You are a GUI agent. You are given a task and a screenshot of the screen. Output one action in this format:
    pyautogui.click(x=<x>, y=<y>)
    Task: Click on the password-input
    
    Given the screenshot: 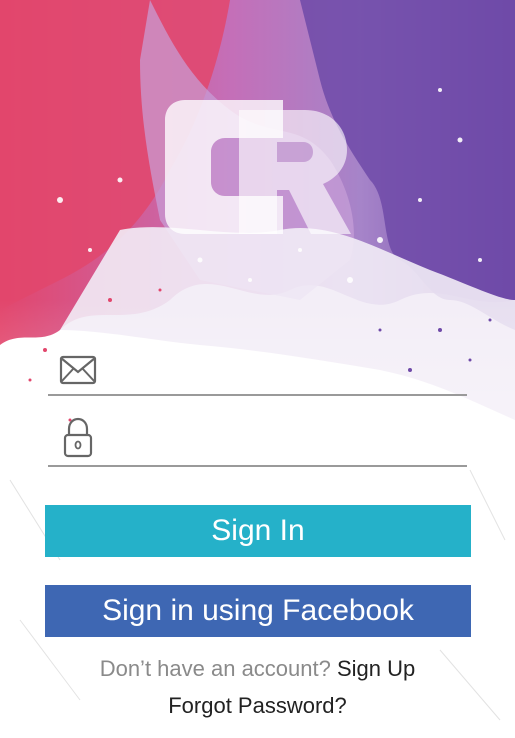 What is the action you would take?
    pyautogui.click(x=289, y=437)
    